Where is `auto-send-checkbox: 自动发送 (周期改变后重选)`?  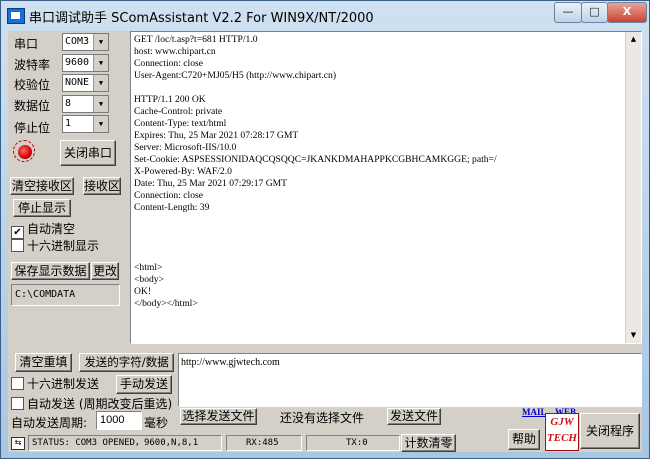 auto-send-checkbox: 自动发送 (周期改变后重选) is located at coordinates (91, 403).